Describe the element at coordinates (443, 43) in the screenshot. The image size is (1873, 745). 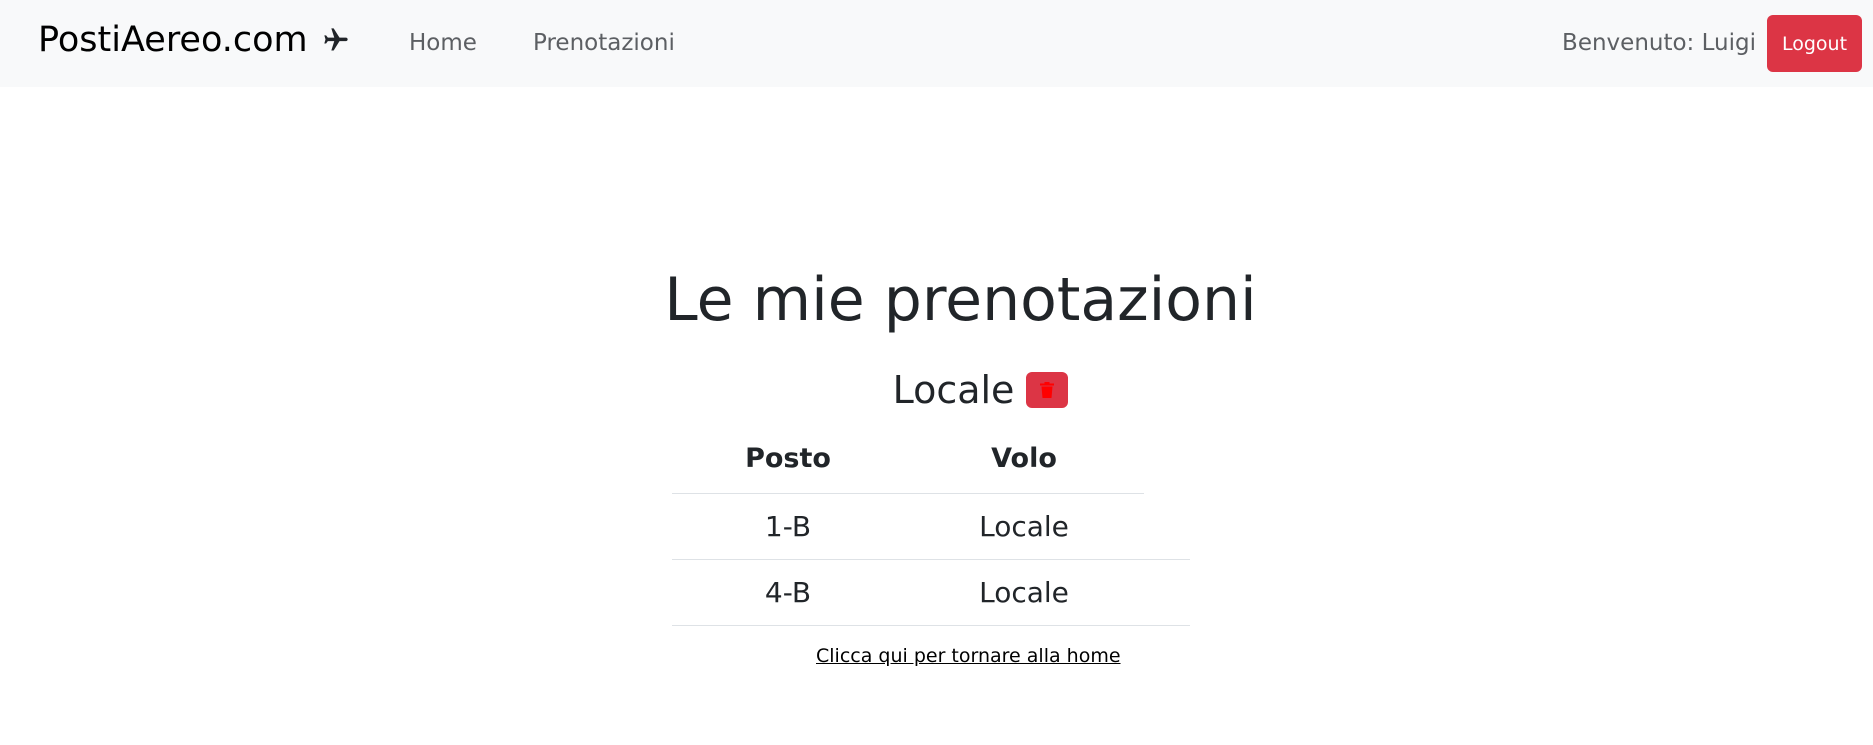
I see `nav-home-link: Home` at that location.